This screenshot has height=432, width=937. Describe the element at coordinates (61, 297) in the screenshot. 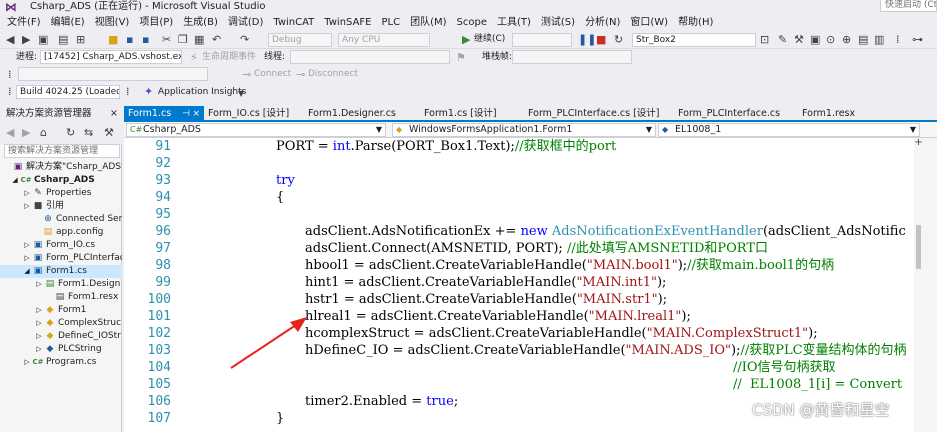

I see `tree-item: ▤ Form1.resx` at that location.